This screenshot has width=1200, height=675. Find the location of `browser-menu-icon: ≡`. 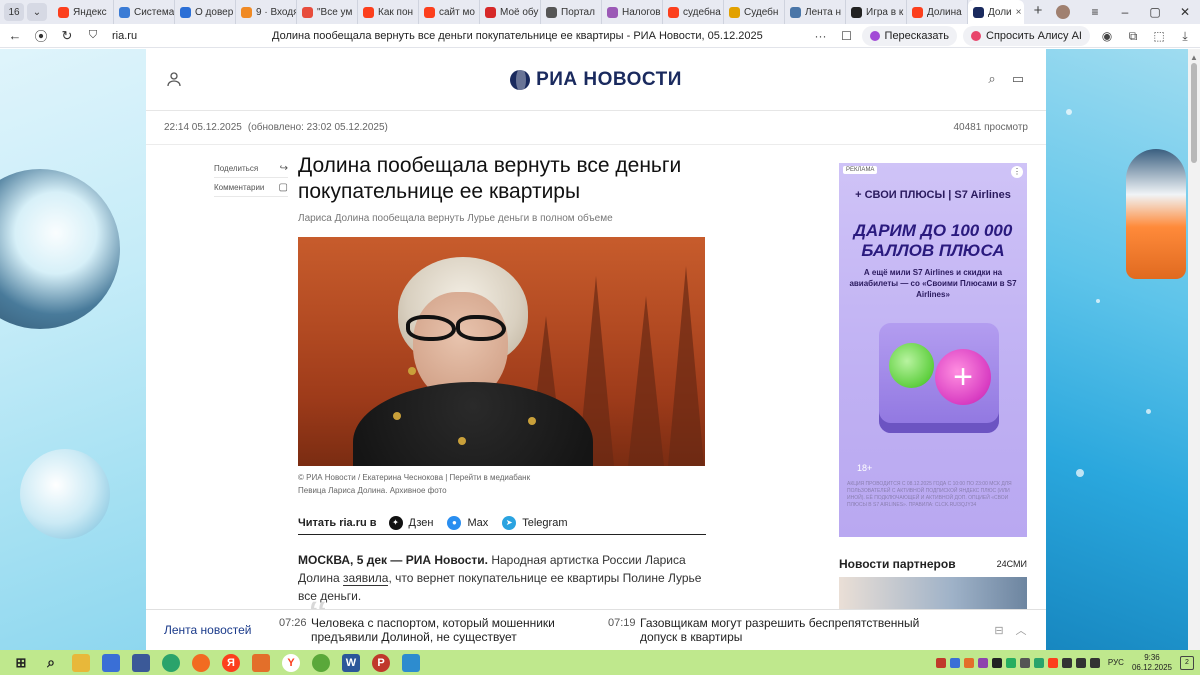

browser-menu-icon: ≡ is located at coordinates (1095, 12).